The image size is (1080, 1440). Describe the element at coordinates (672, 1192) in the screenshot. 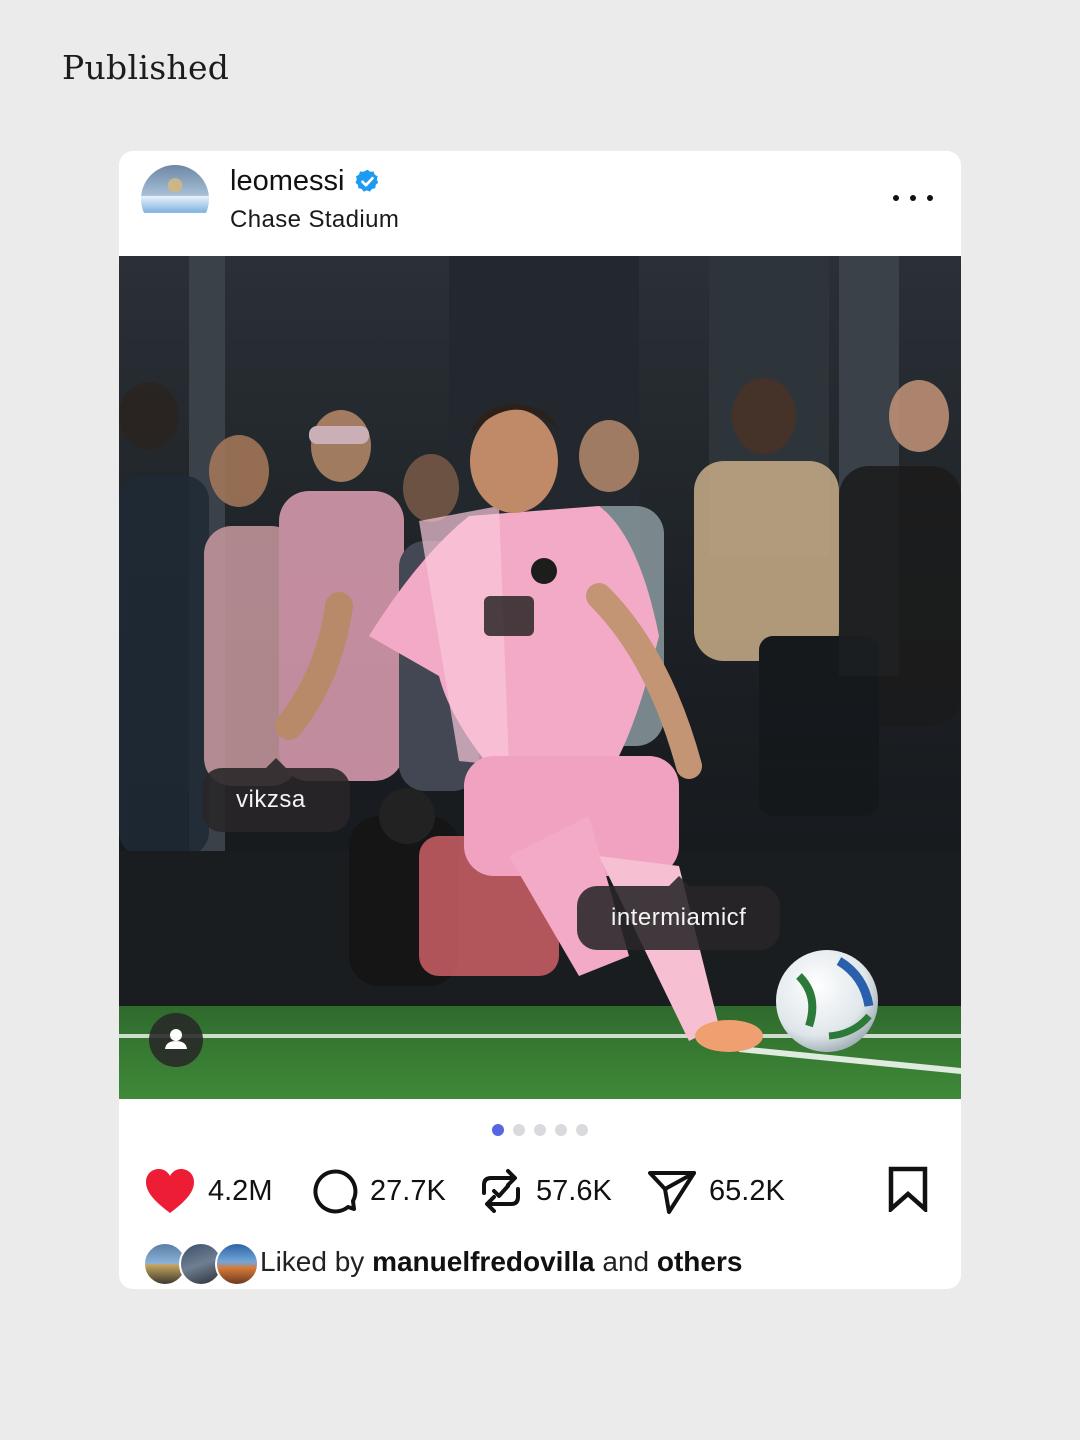

I see `send-icon` at that location.